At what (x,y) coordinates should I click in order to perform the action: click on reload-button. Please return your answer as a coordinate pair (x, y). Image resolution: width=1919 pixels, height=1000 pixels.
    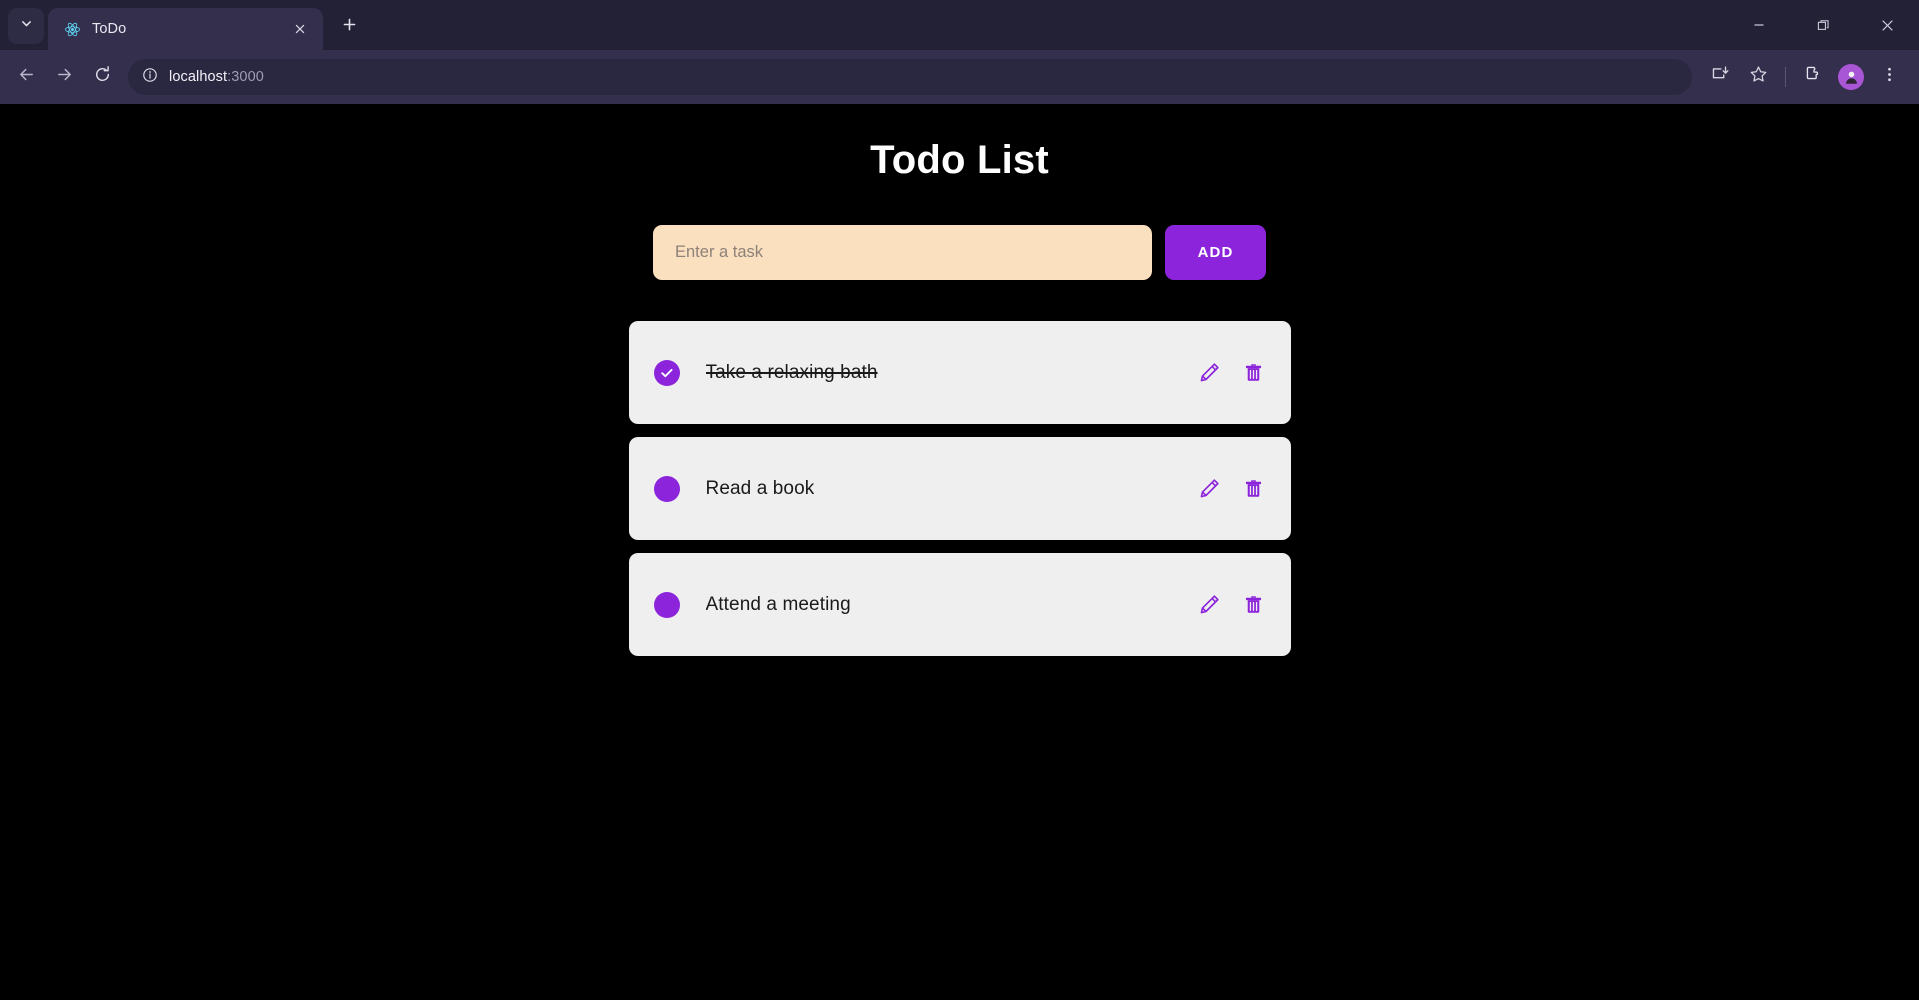
    Looking at the image, I should click on (102, 77).